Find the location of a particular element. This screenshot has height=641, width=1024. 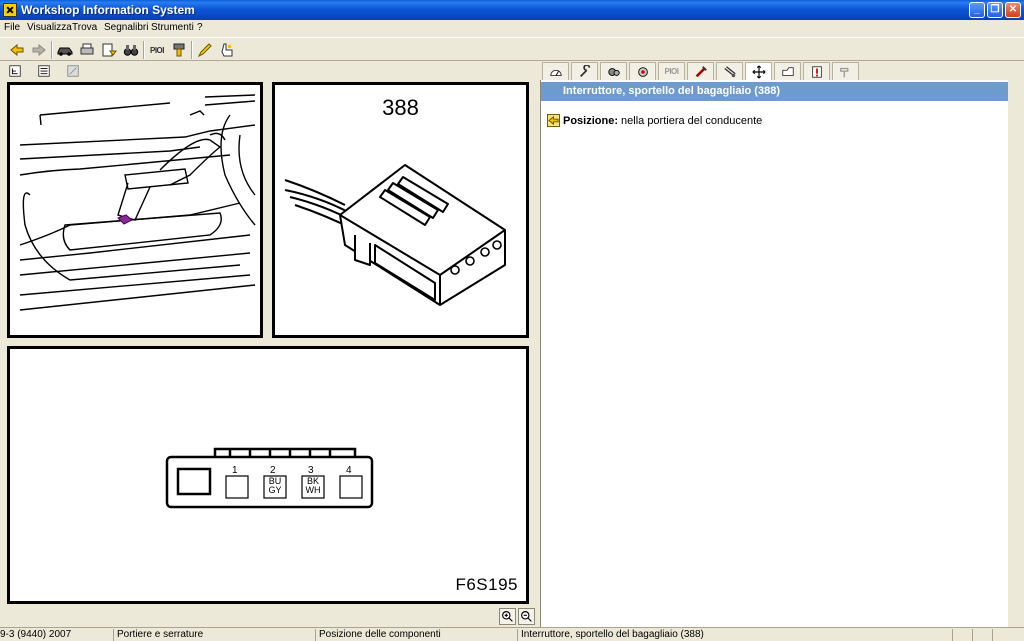

warning-icon is located at coordinates (816, 71).